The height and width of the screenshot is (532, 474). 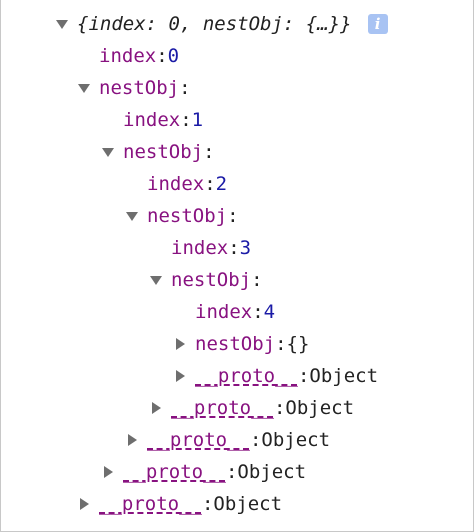 What do you see at coordinates (269, 312) in the screenshot?
I see `property-value: 4` at bounding box center [269, 312].